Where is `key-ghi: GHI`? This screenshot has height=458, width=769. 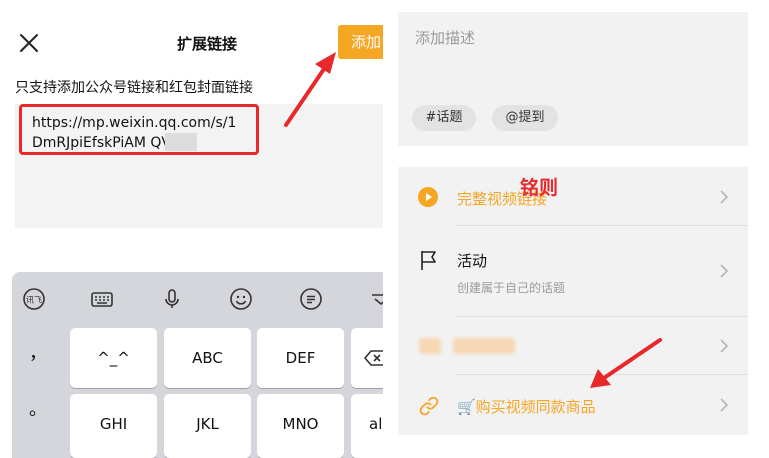 key-ghi: GHI is located at coordinates (113, 426).